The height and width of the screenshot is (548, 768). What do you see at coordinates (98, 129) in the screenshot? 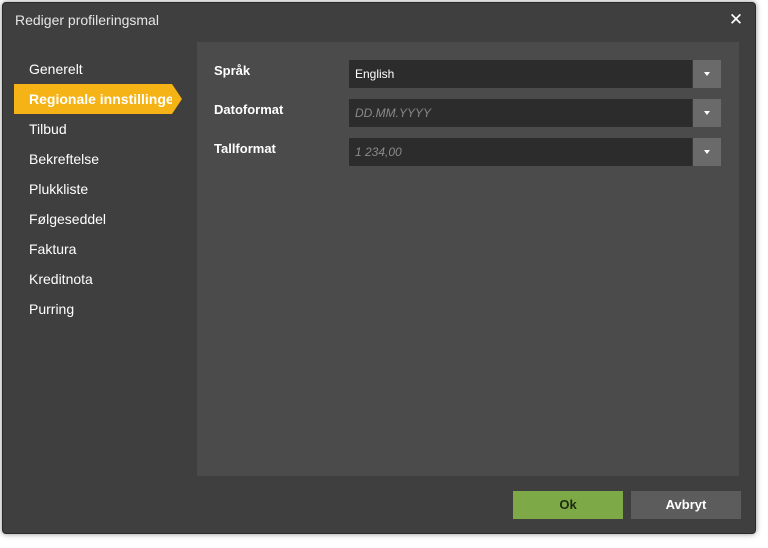
I see `sidebar-item-tilbud: Tilbud` at bounding box center [98, 129].